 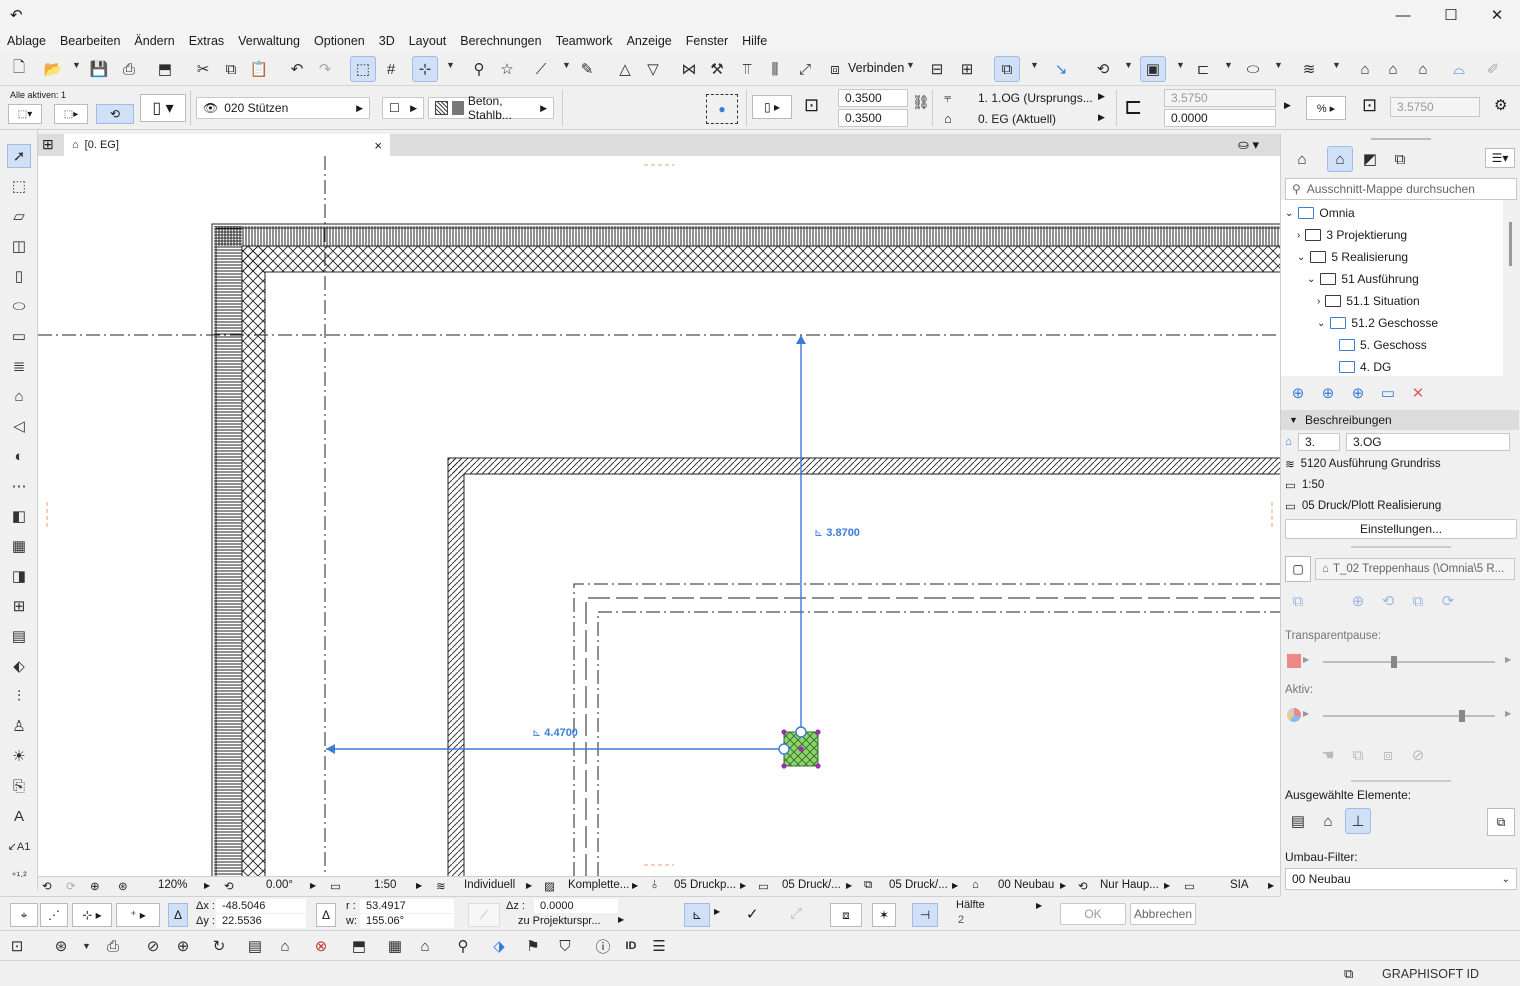 What do you see at coordinates (52, 145) in the screenshot?
I see `tab-overview-icon: ⊞` at bounding box center [52, 145].